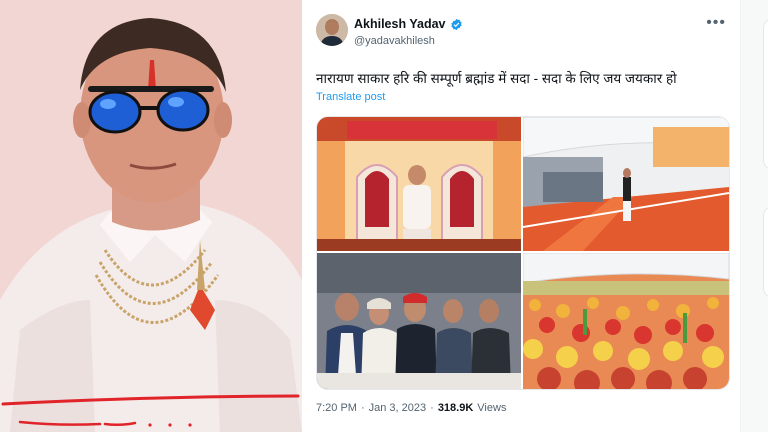 This screenshot has height=432, width=768. I want to click on views-label: Views, so click(492, 408).